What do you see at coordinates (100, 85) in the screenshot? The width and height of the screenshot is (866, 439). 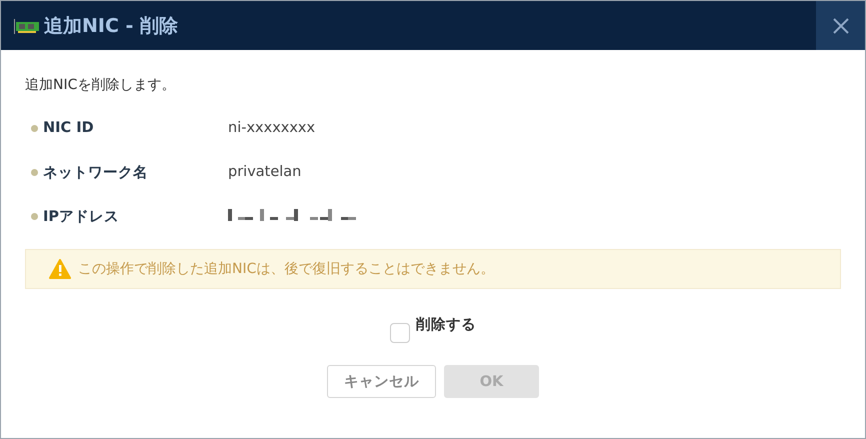 I see `message-text: 追加NICを削除します。` at bounding box center [100, 85].